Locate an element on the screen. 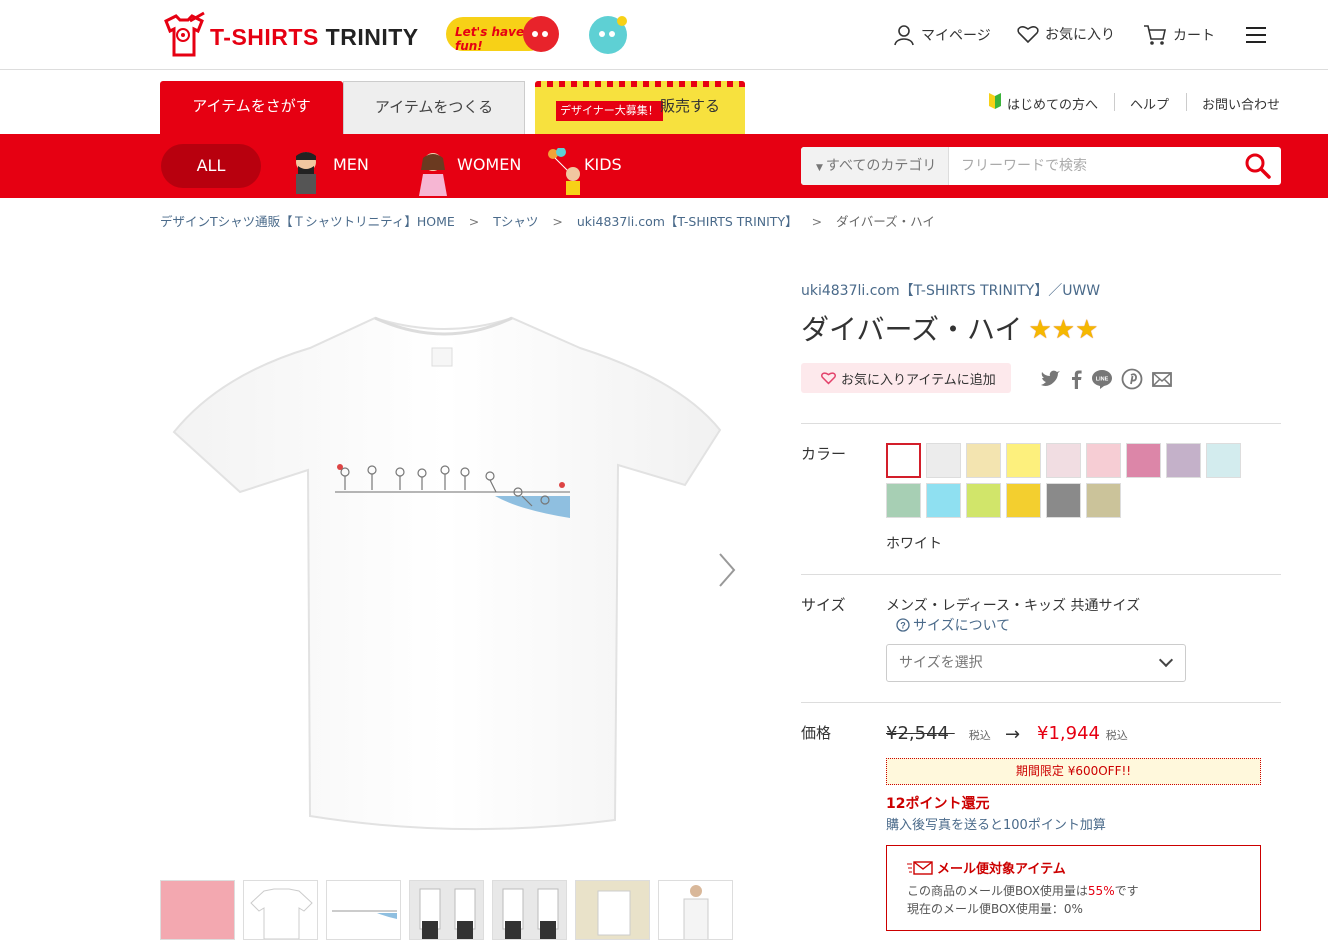 The height and width of the screenshot is (940, 1328). sale-price: ¥1,944 税込 is located at coordinates (1082, 733).